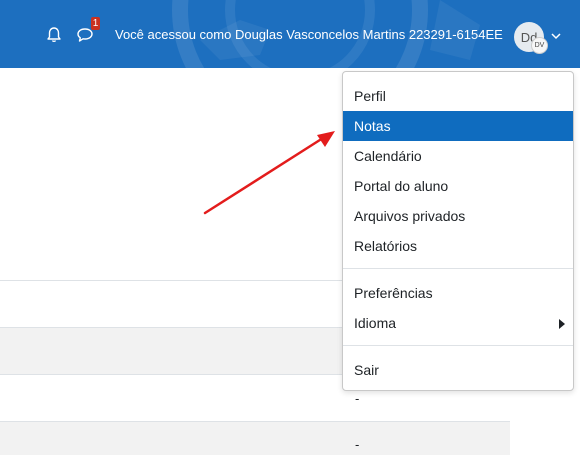  Describe the element at coordinates (458, 126) in the screenshot. I see `menu-item-notas: Notas` at that location.